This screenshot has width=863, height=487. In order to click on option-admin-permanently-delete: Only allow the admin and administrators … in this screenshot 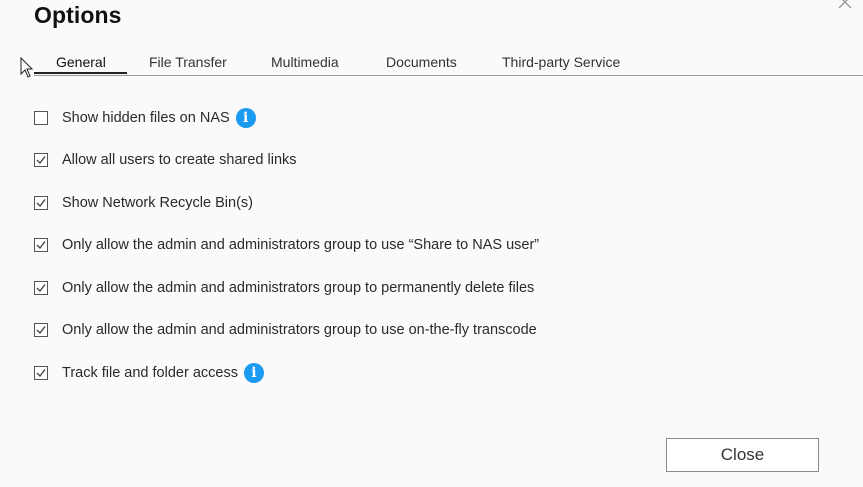, I will do `click(284, 288)`.